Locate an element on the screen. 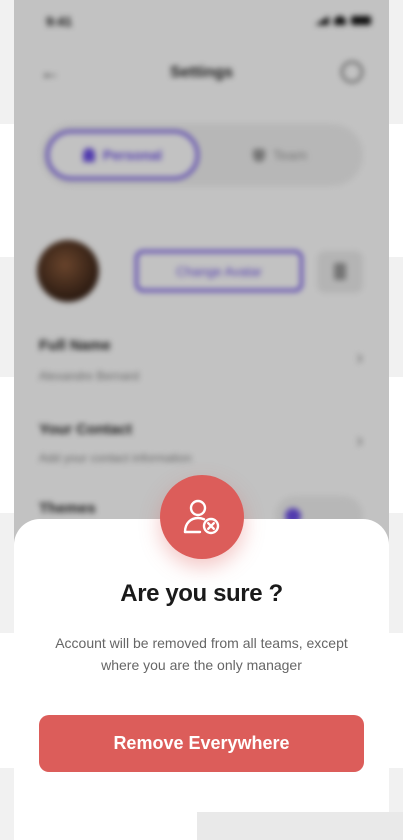 The image size is (403, 840). user-remove-icon is located at coordinates (202, 517).